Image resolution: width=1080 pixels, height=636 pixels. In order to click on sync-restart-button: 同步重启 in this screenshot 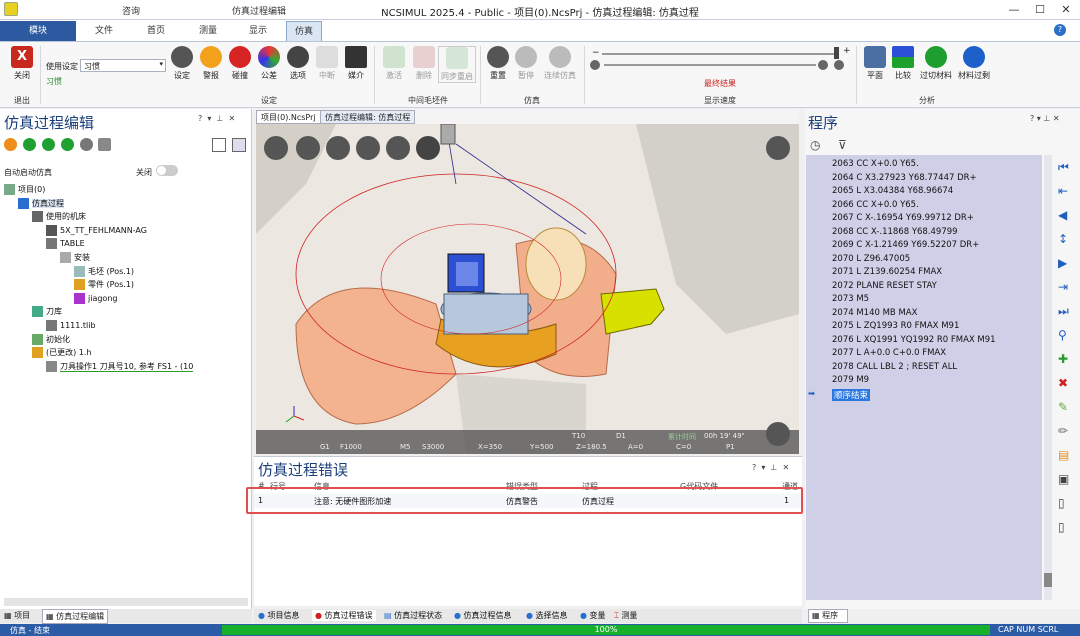, I will do `click(457, 64)`.